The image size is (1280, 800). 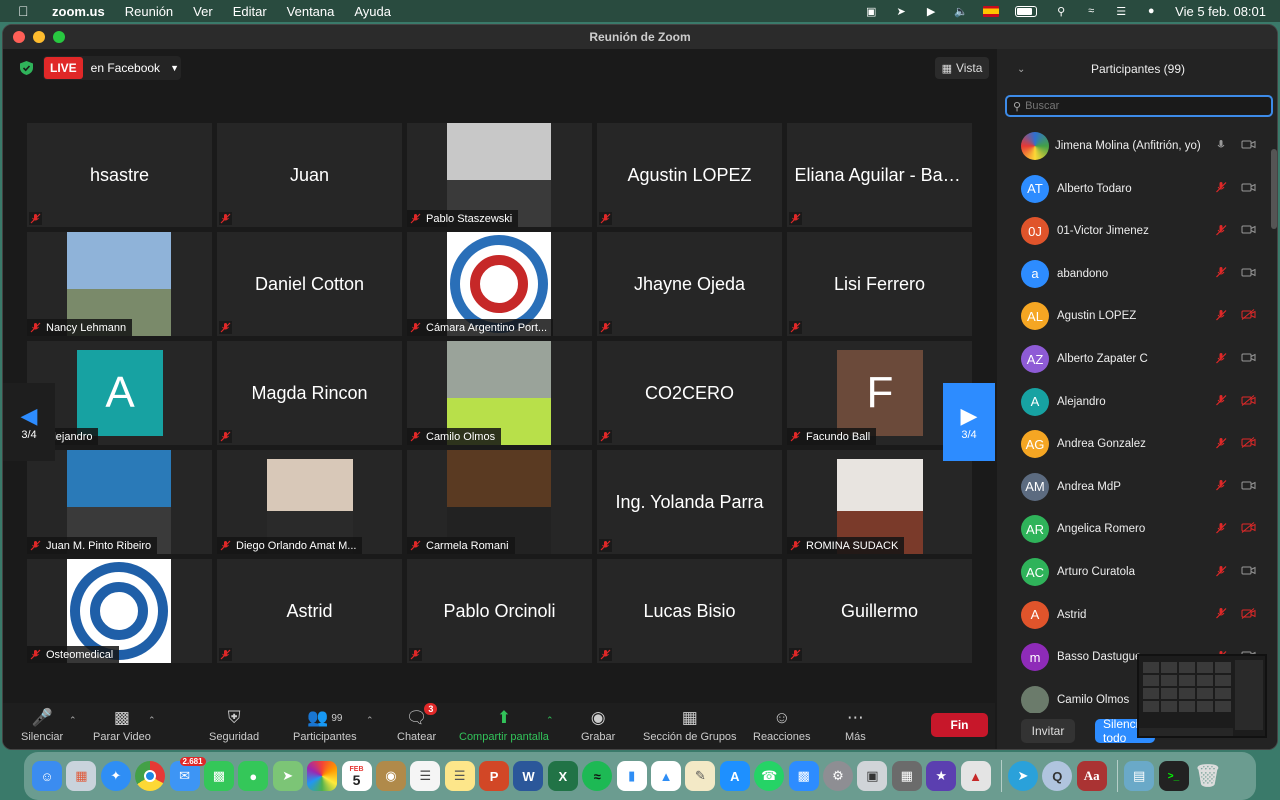 I want to click on next-page-button: ▶ 3/4, so click(x=969, y=422).